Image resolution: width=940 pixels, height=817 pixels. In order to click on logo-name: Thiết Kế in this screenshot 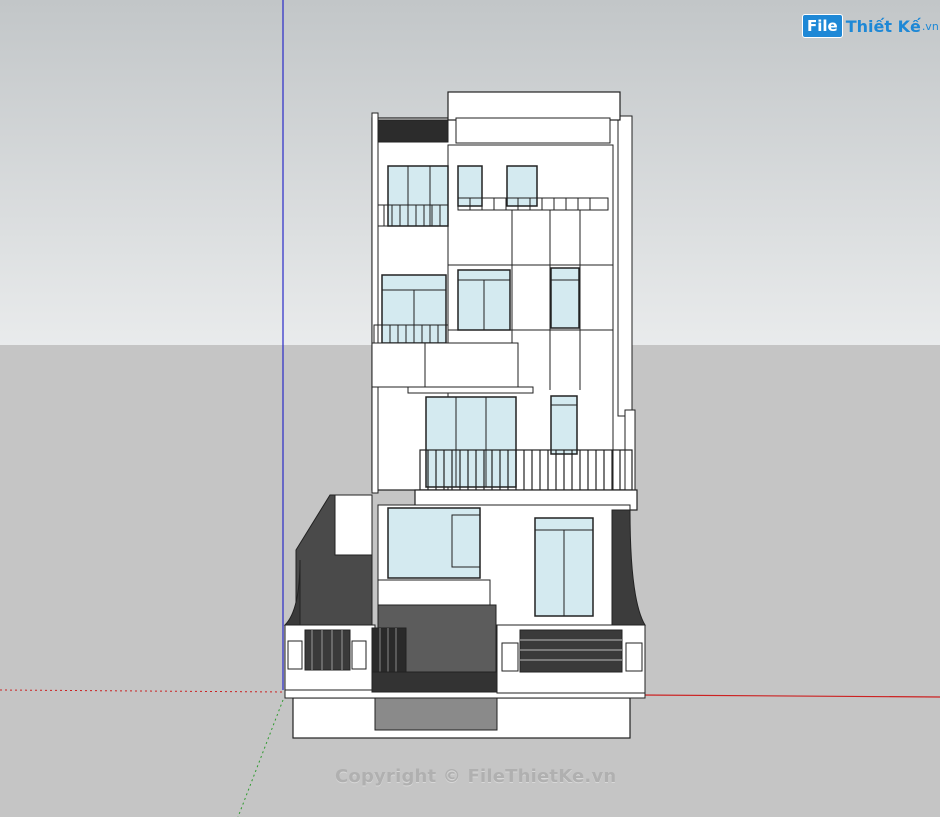, I will do `click(883, 26)`.